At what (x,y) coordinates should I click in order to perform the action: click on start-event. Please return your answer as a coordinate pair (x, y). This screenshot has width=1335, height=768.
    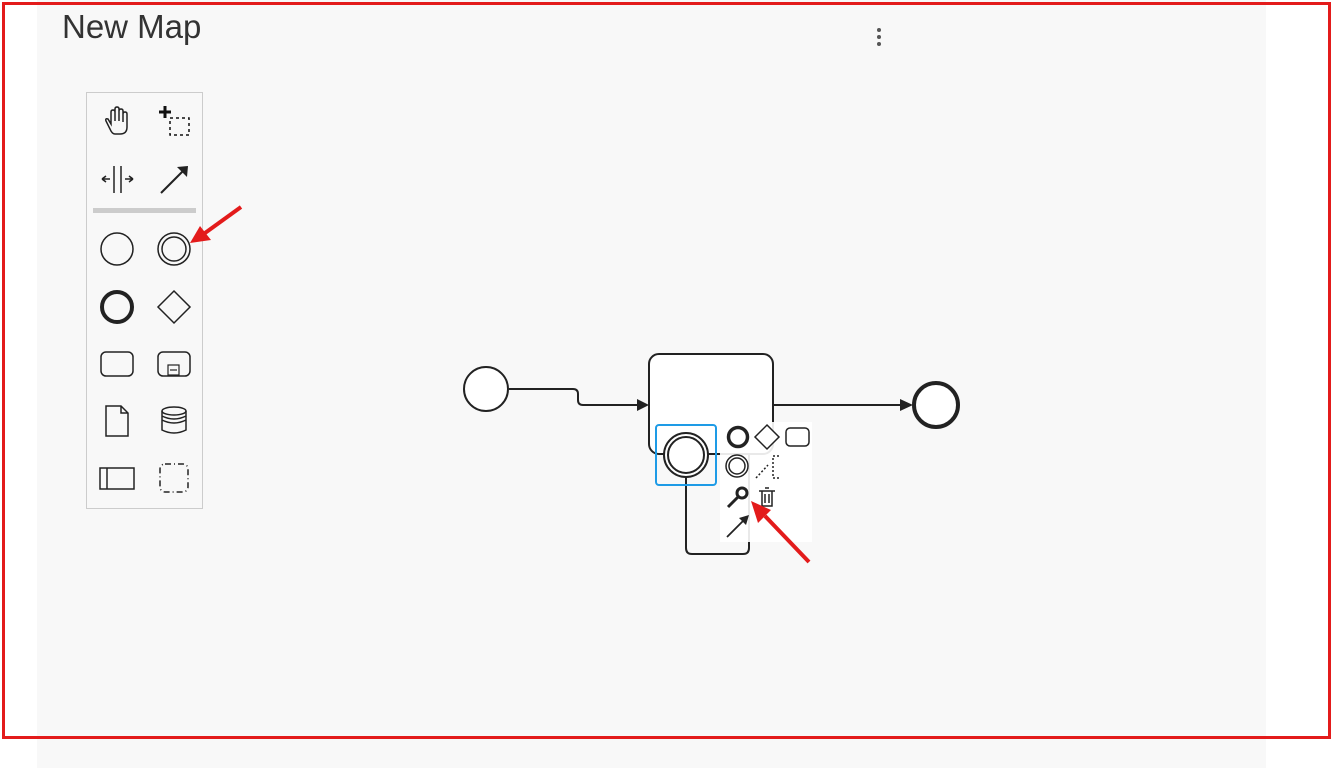
    Looking at the image, I should click on (486, 389).